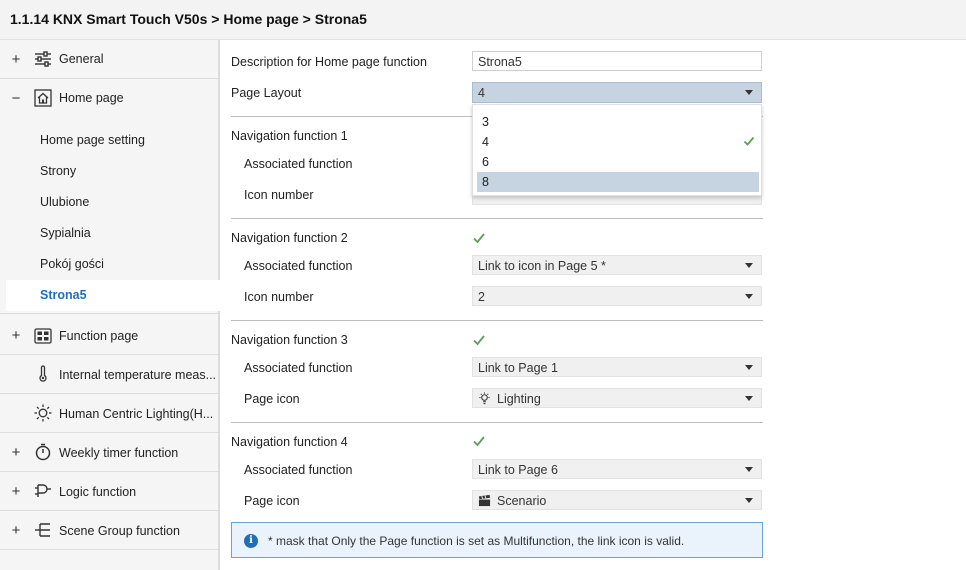 This screenshot has height=570, width=966. Describe the element at coordinates (479, 340) in the screenshot. I see `nav3-checkbox` at that location.